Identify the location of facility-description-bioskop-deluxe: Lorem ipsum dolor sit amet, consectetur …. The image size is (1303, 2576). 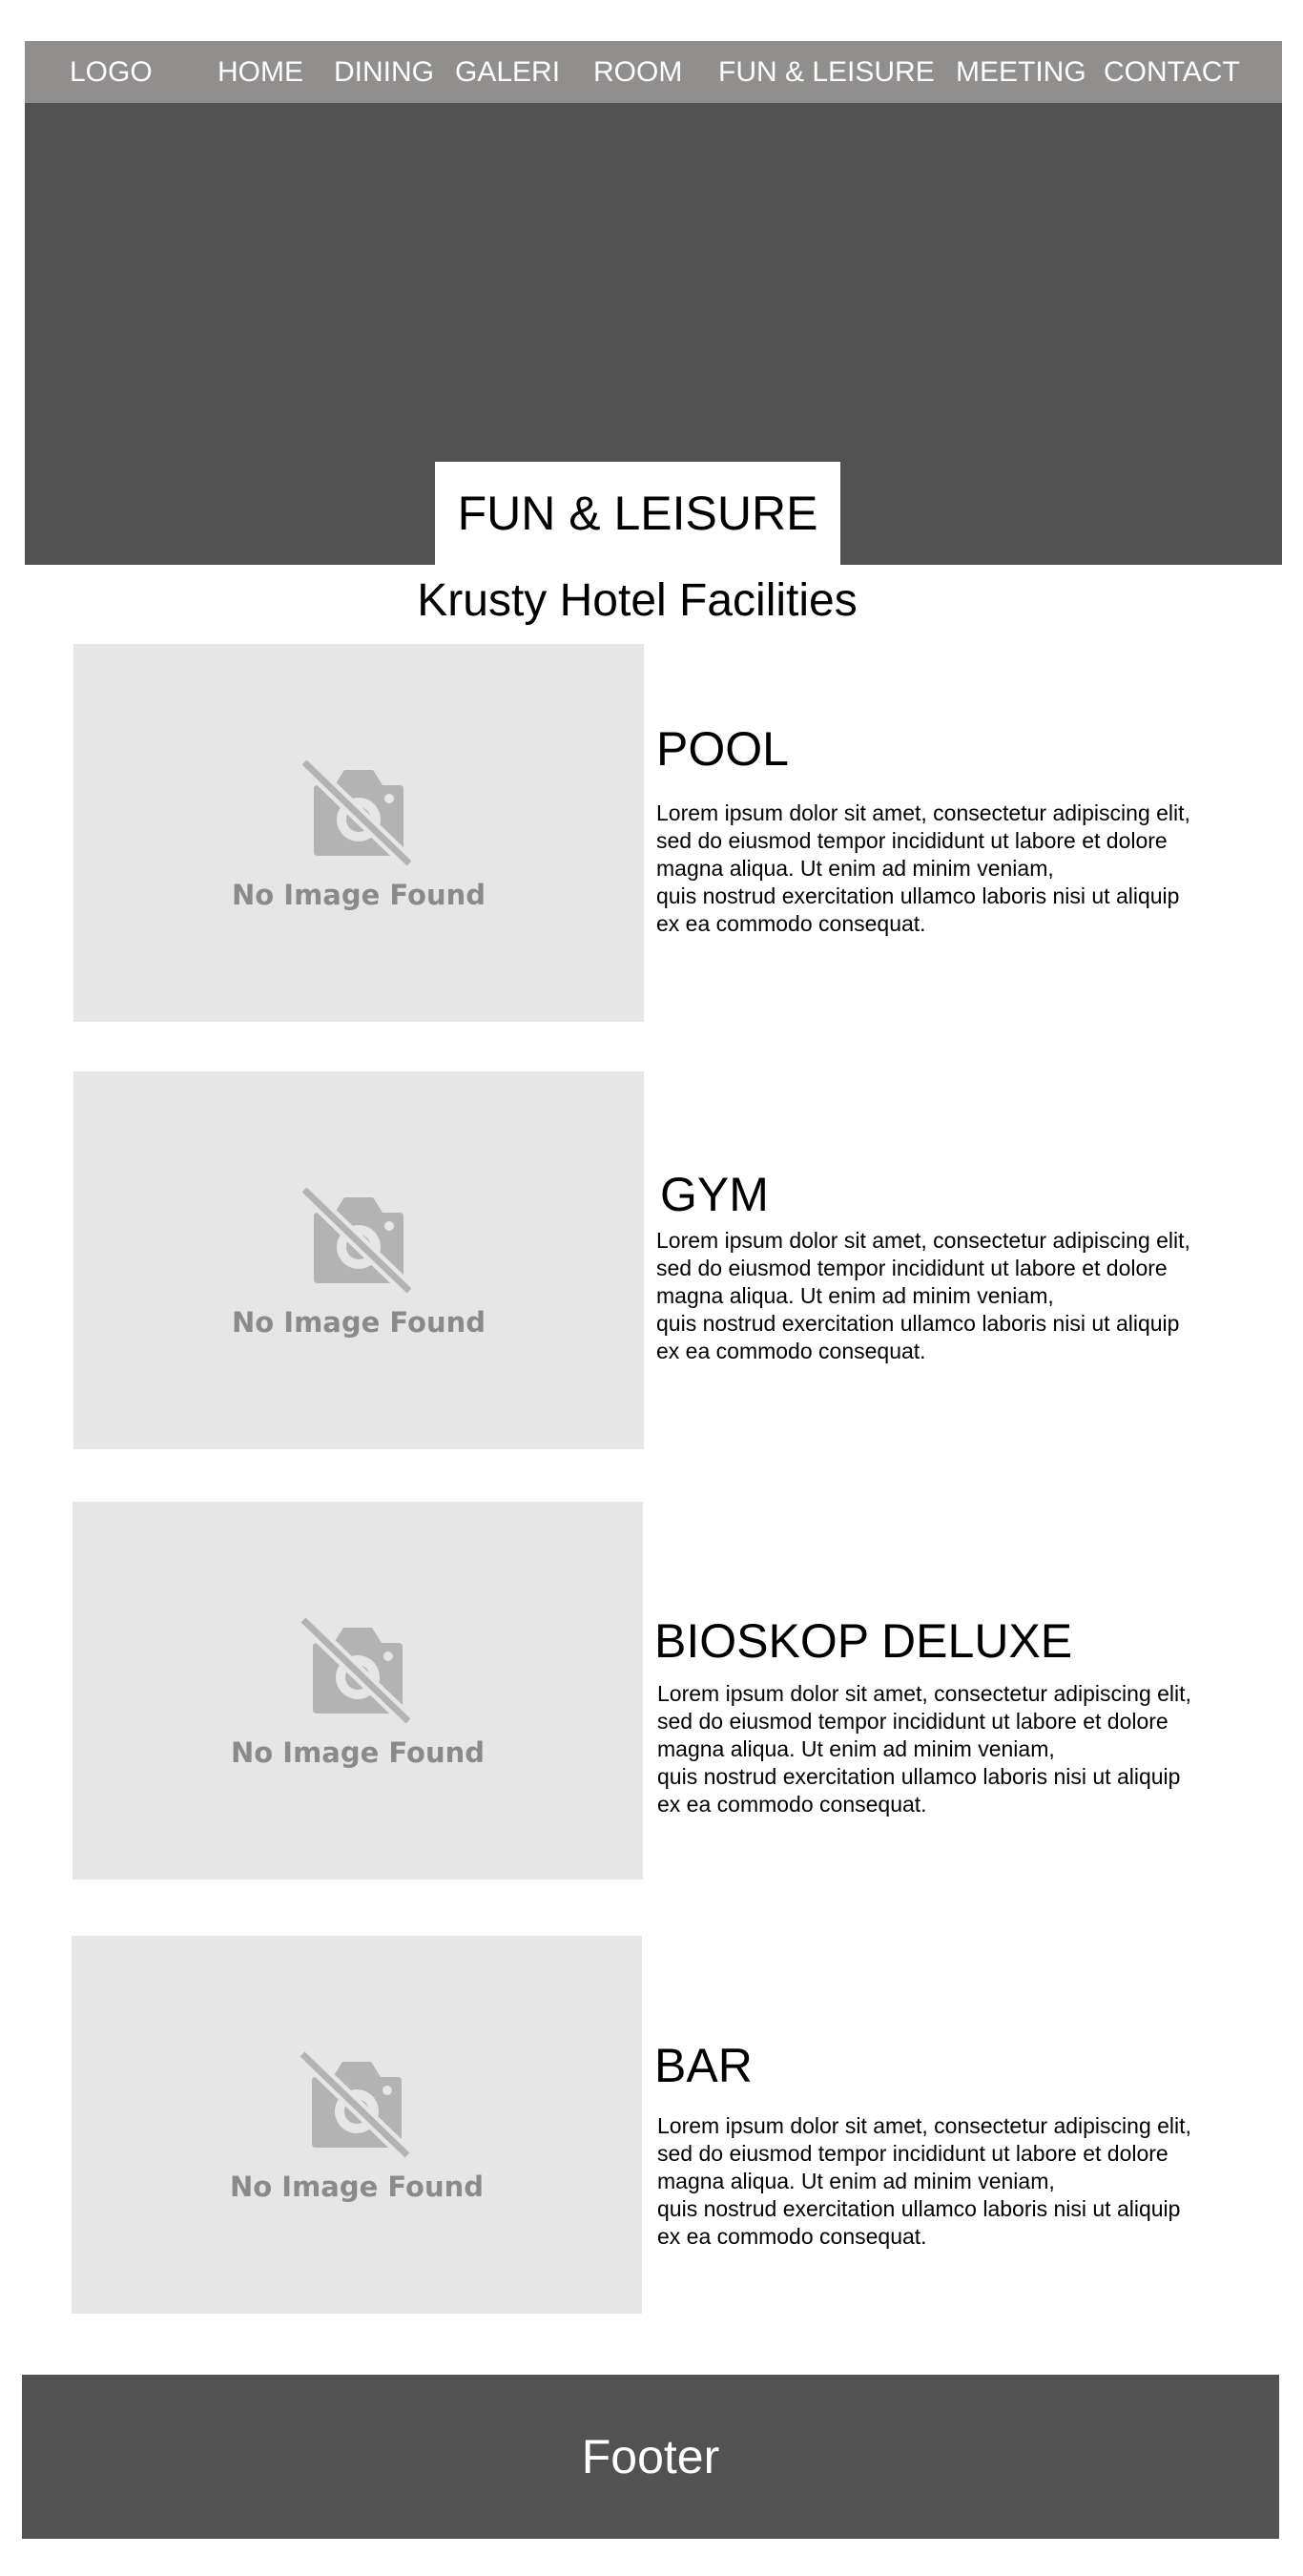
(924, 1749).